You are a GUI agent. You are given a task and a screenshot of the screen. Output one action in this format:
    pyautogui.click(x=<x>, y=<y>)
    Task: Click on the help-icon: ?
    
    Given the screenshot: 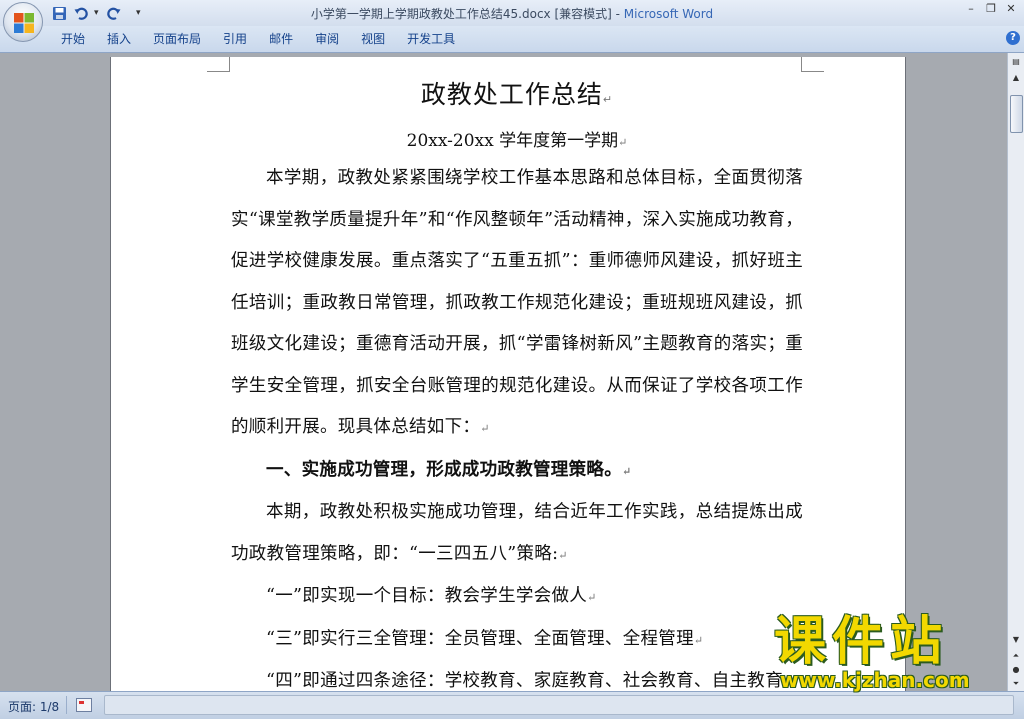 What is the action you would take?
    pyautogui.click(x=1013, y=38)
    